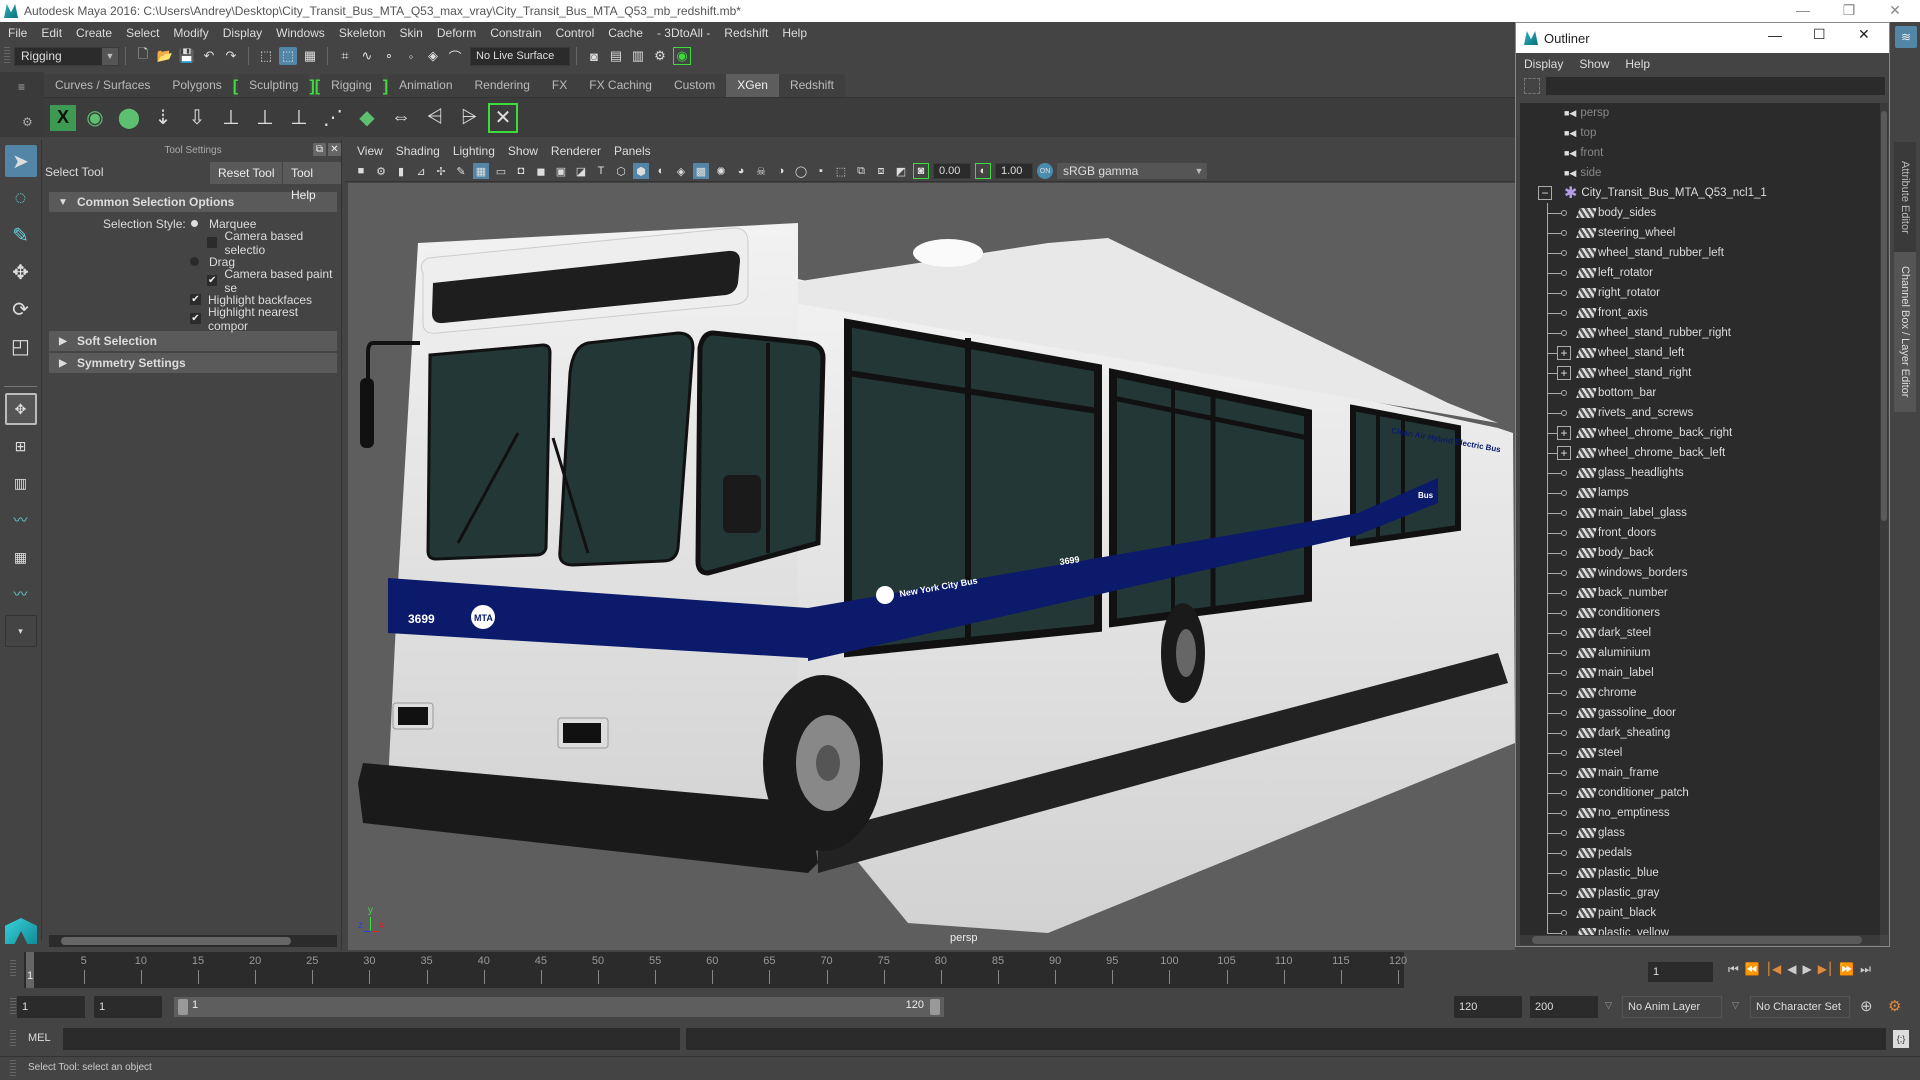 This screenshot has width=1920, height=1080. I want to click on outliner-item-root: − ✱ City_Transit_Bus_MTA_Q53_ncl1_1, so click(1700, 193).